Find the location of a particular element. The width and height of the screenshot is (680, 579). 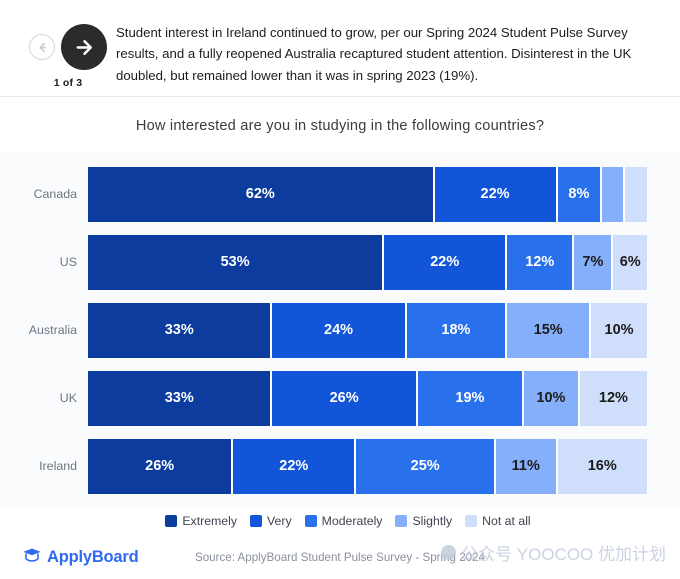

legend-label: Moderately is located at coordinates (352, 521).